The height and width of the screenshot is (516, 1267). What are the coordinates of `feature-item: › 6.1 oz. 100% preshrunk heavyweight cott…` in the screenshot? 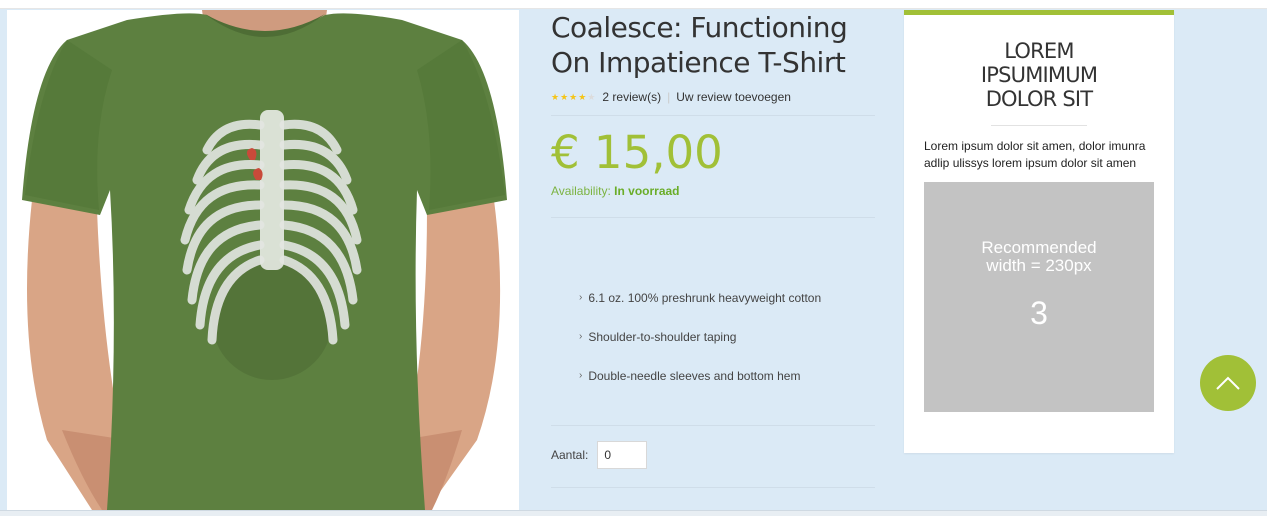 It's located at (727, 310).